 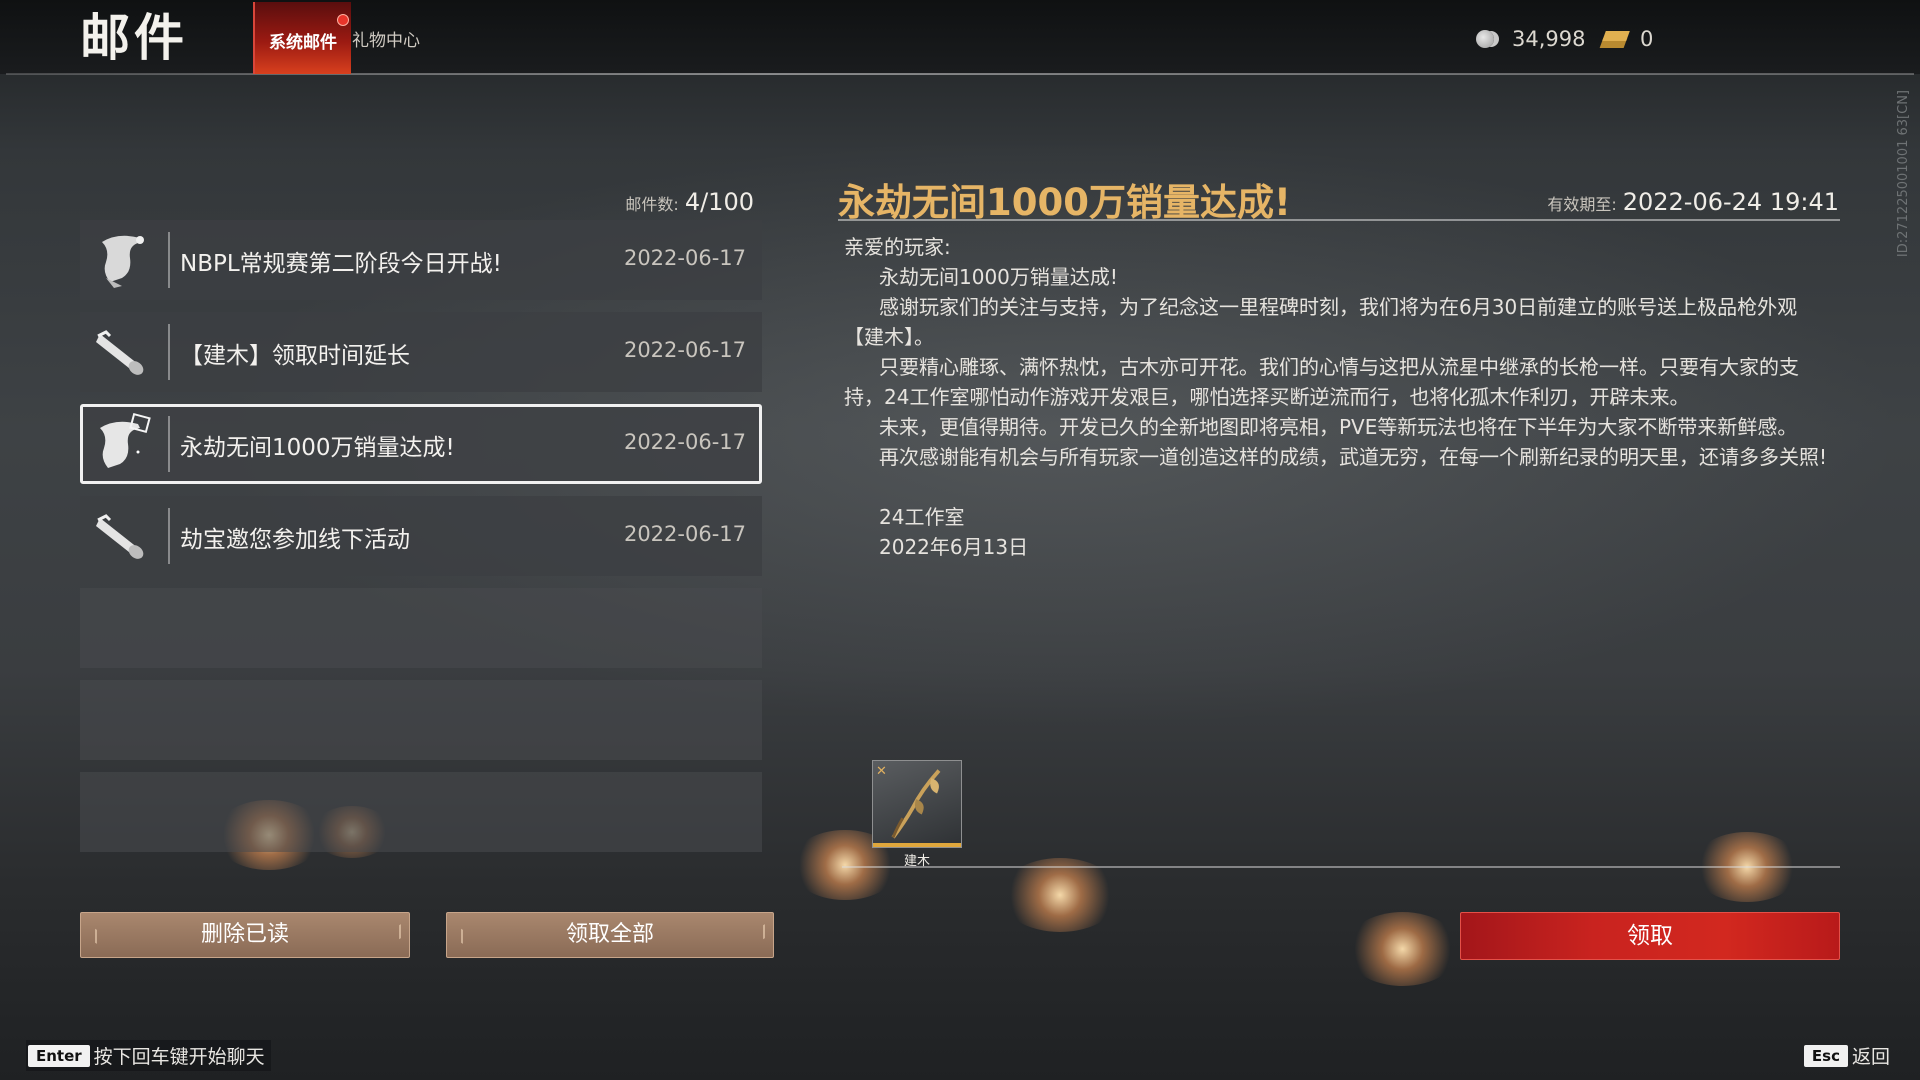 I want to click on attachment-slot: ✕, so click(x=917, y=804).